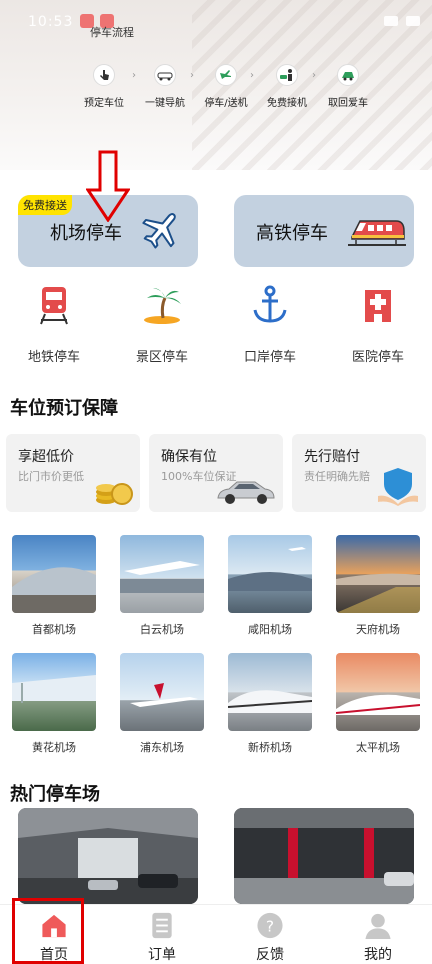 This screenshot has width=432, height=964. I want to click on plane-car-icon, so click(226, 75).